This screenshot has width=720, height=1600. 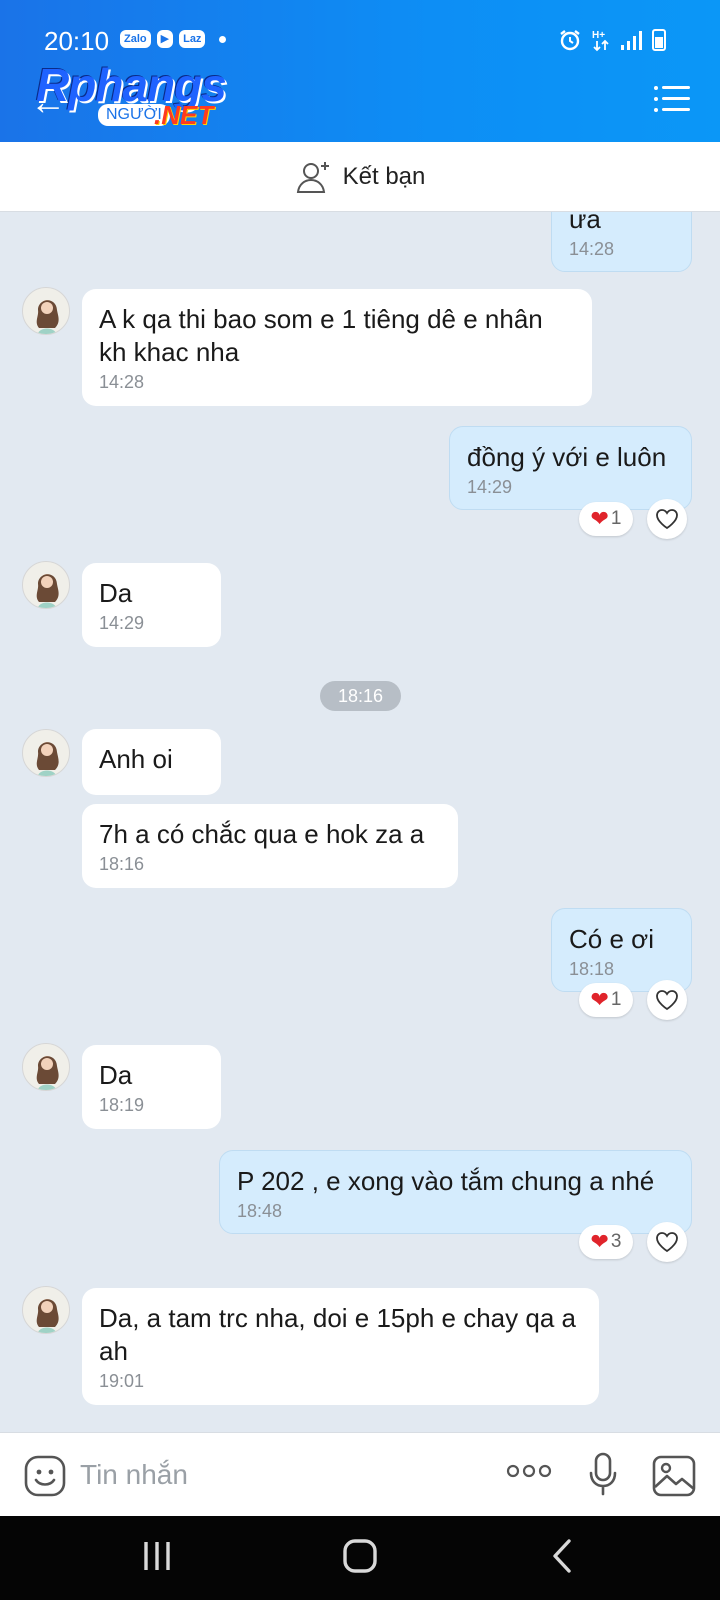 What do you see at coordinates (612, 40) in the screenshot?
I see `status-system-icons: H+` at bounding box center [612, 40].